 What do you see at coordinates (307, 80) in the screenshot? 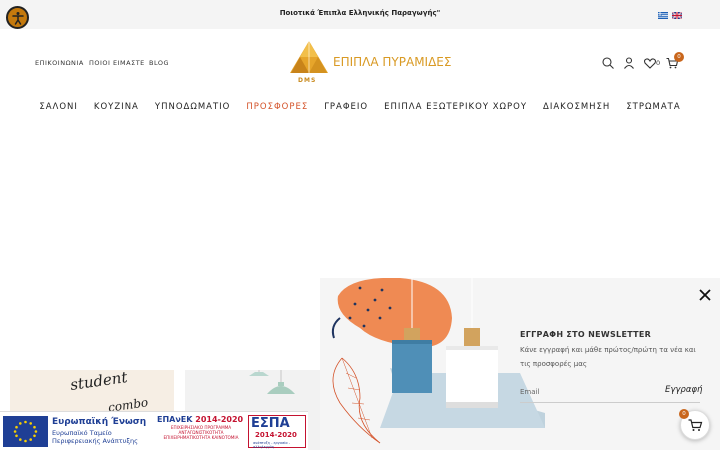
I see `logo-subtext: DMS` at bounding box center [307, 80].